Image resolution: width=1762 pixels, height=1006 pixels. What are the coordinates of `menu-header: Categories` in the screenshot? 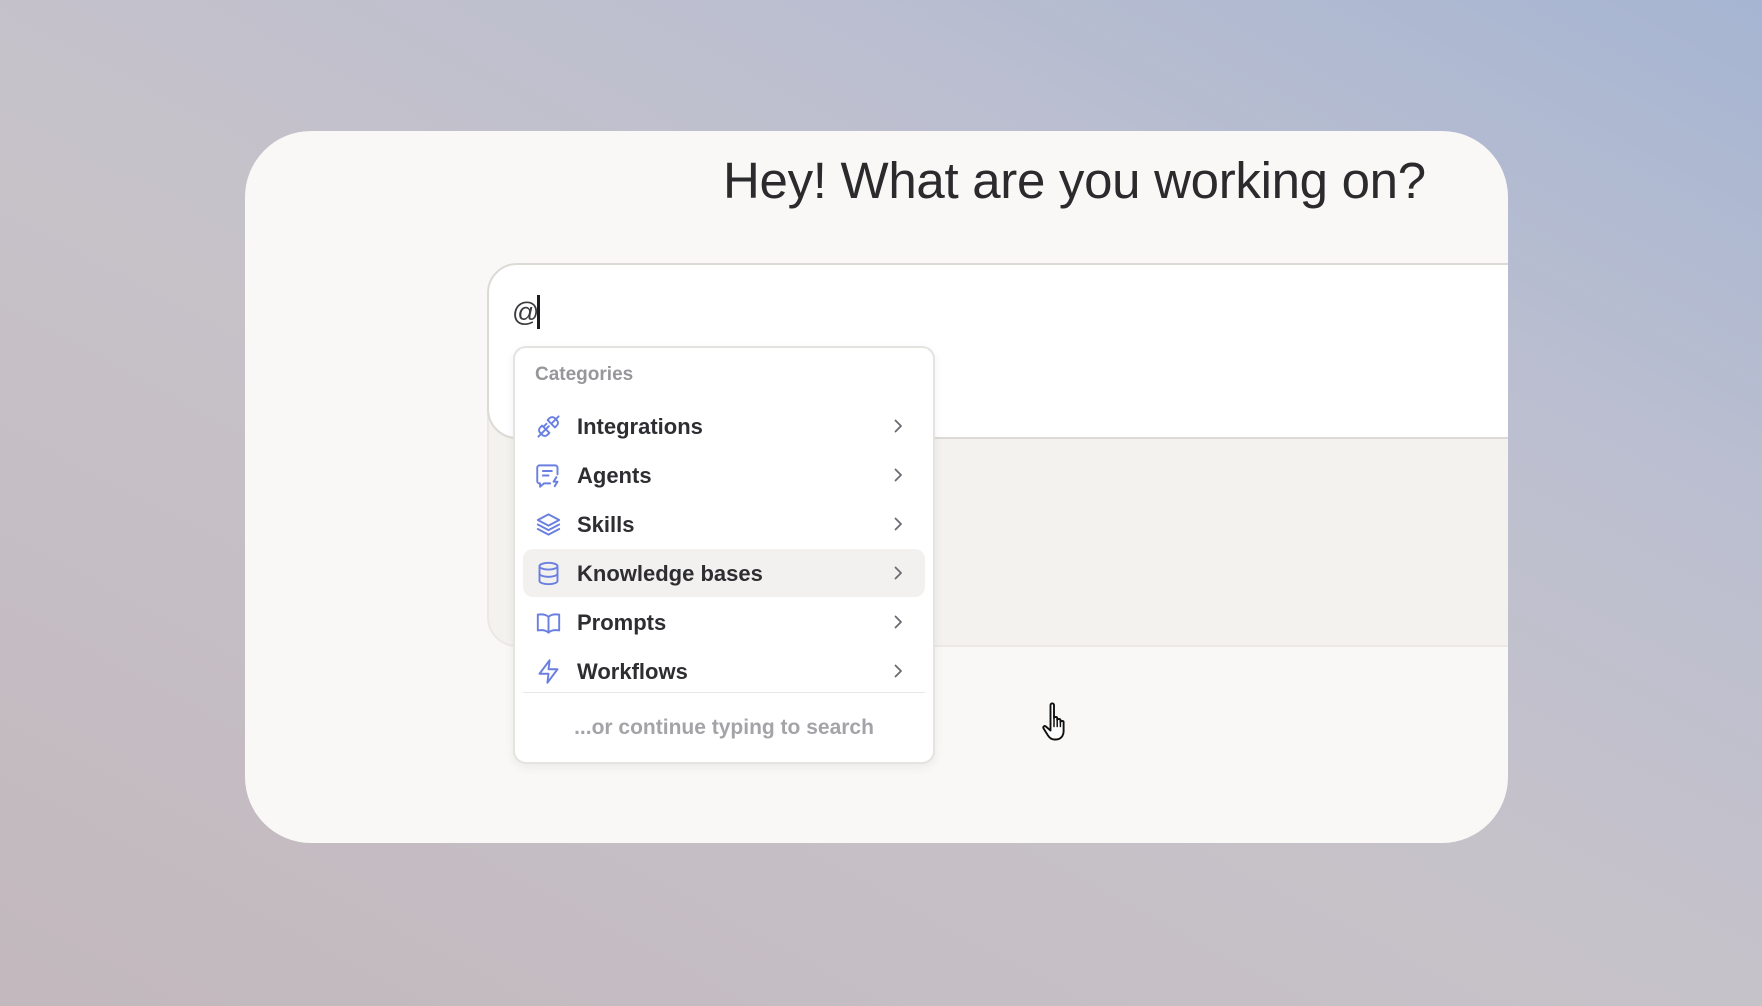 It's located at (584, 374).